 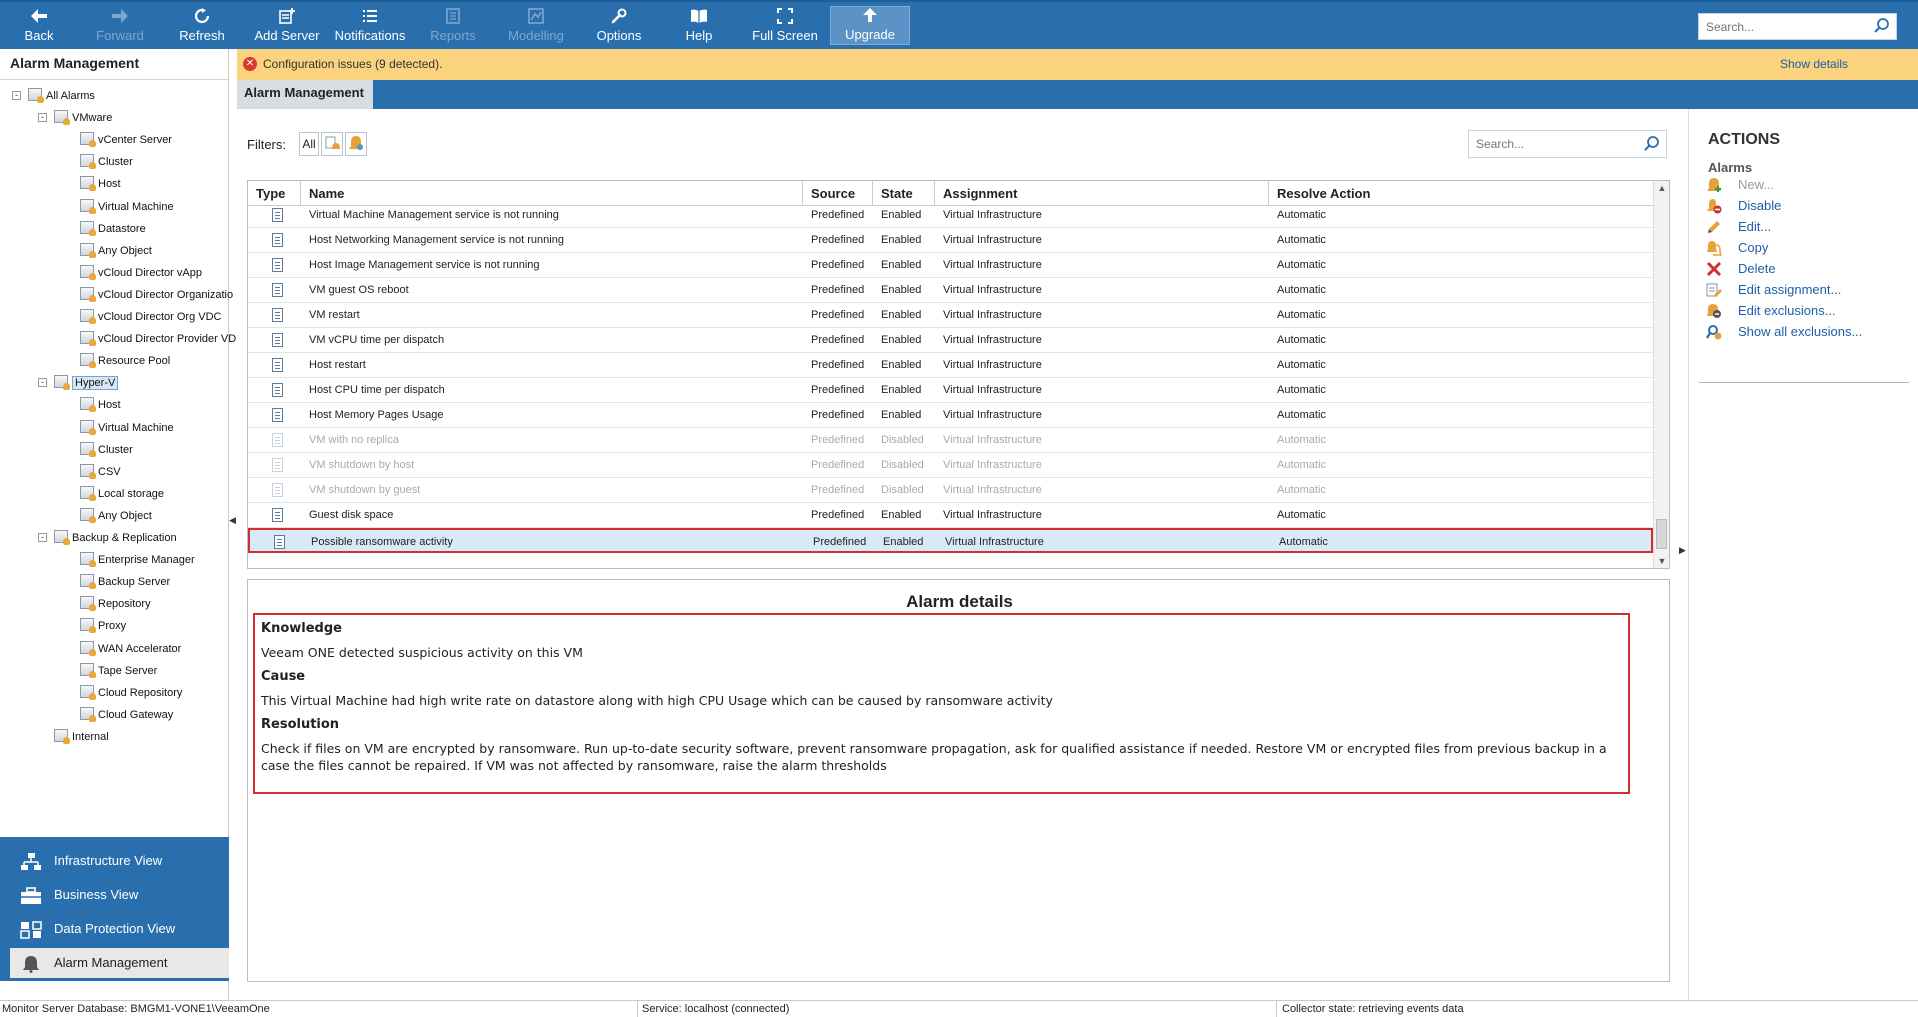 What do you see at coordinates (1683, 550) in the screenshot?
I see `collapse-right-icon: ▶` at bounding box center [1683, 550].